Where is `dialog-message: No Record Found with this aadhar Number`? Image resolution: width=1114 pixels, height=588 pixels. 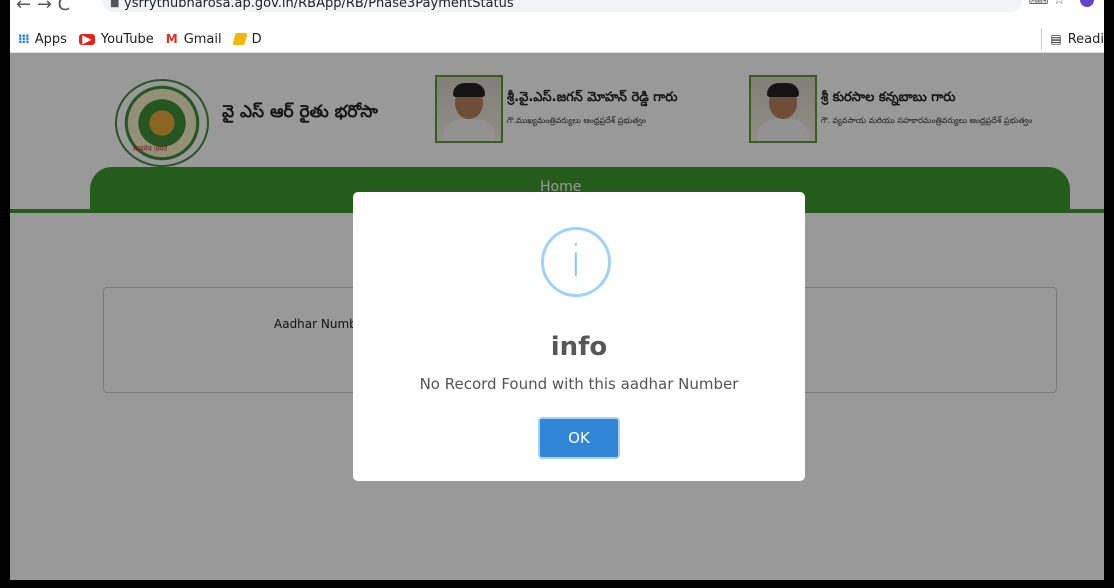
dialog-message: No Record Found with this aadhar Number is located at coordinates (579, 384).